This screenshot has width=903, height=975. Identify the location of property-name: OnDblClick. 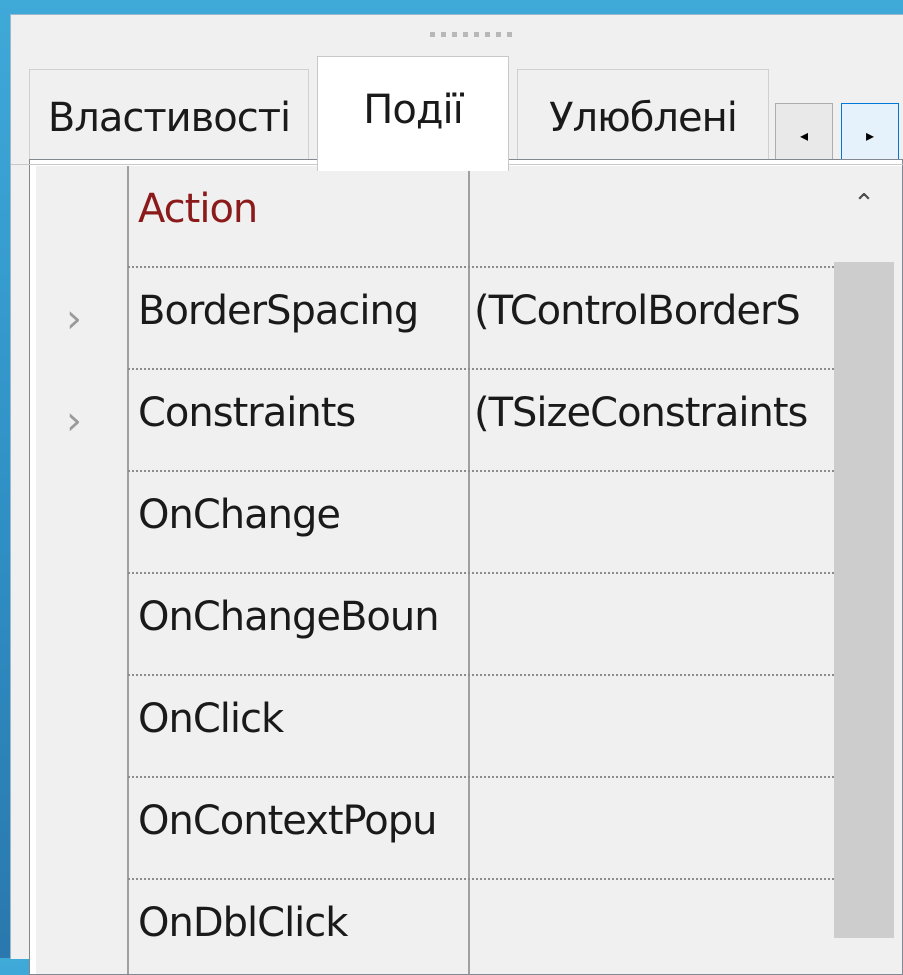
(243, 923).